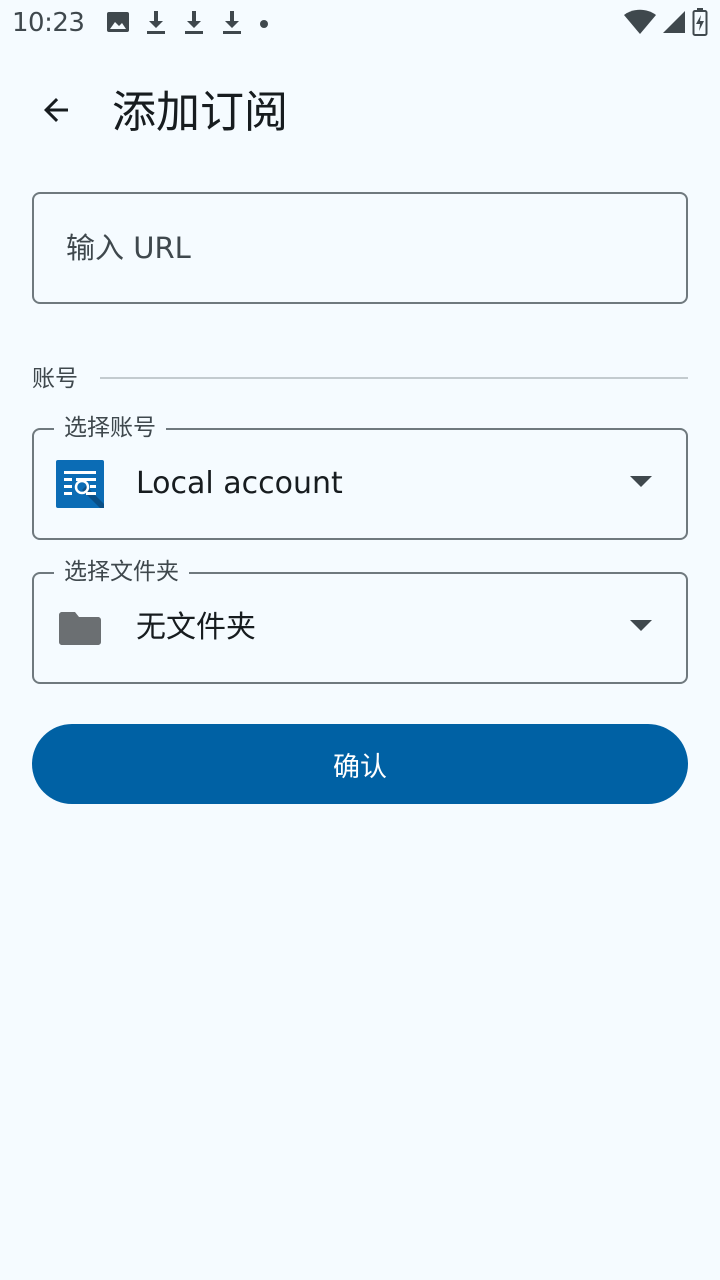  What do you see at coordinates (239, 483) in the screenshot?
I see `account-dropdown-value: Local account` at bounding box center [239, 483].